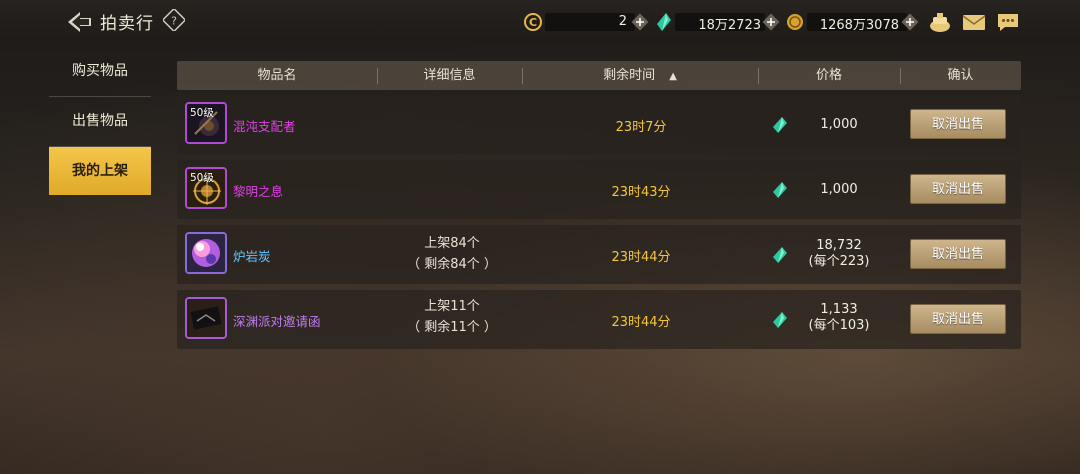 The height and width of the screenshot is (474, 1080). What do you see at coordinates (252, 256) in the screenshot?
I see `item-name: 炉岩炭` at bounding box center [252, 256].